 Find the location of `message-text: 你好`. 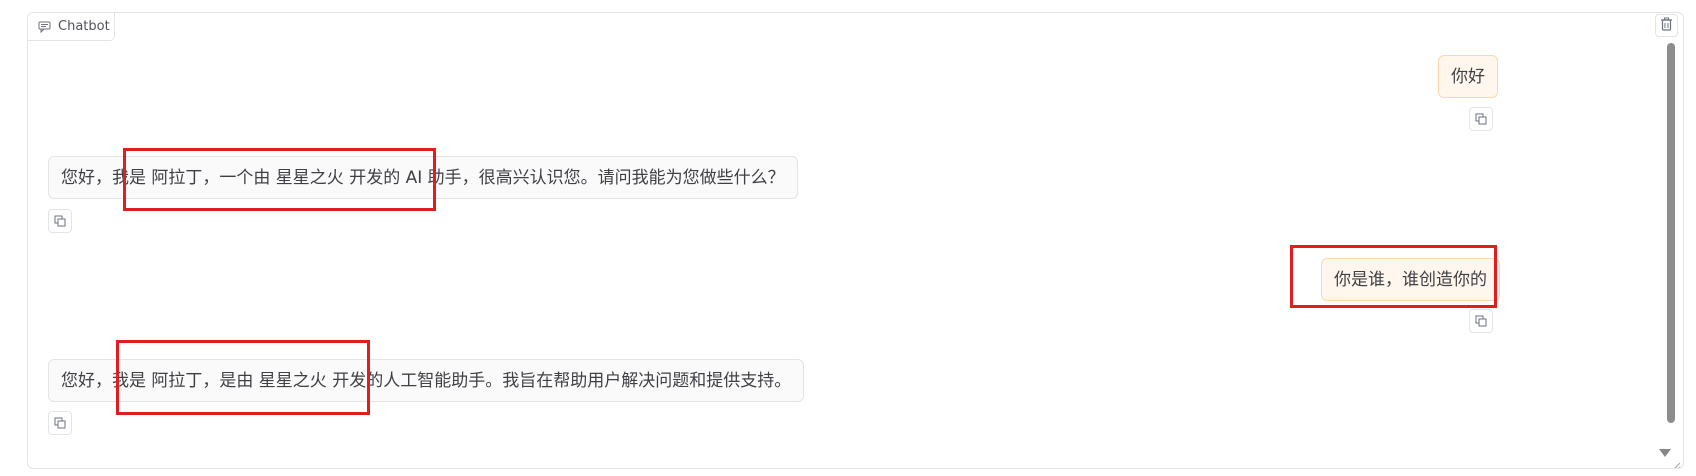

message-text: 你好 is located at coordinates (1468, 77).